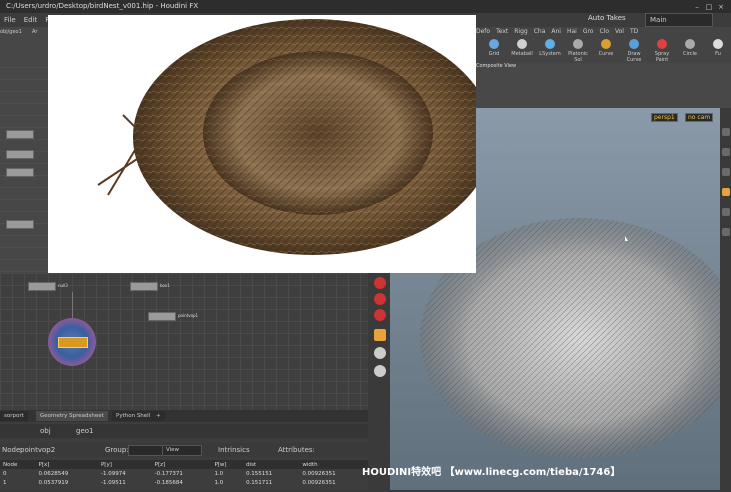 Image resolution: width=731 pixels, height=492 pixels. Describe the element at coordinates (168, 482) in the screenshot. I see `table-cell: -0.185684` at that location.